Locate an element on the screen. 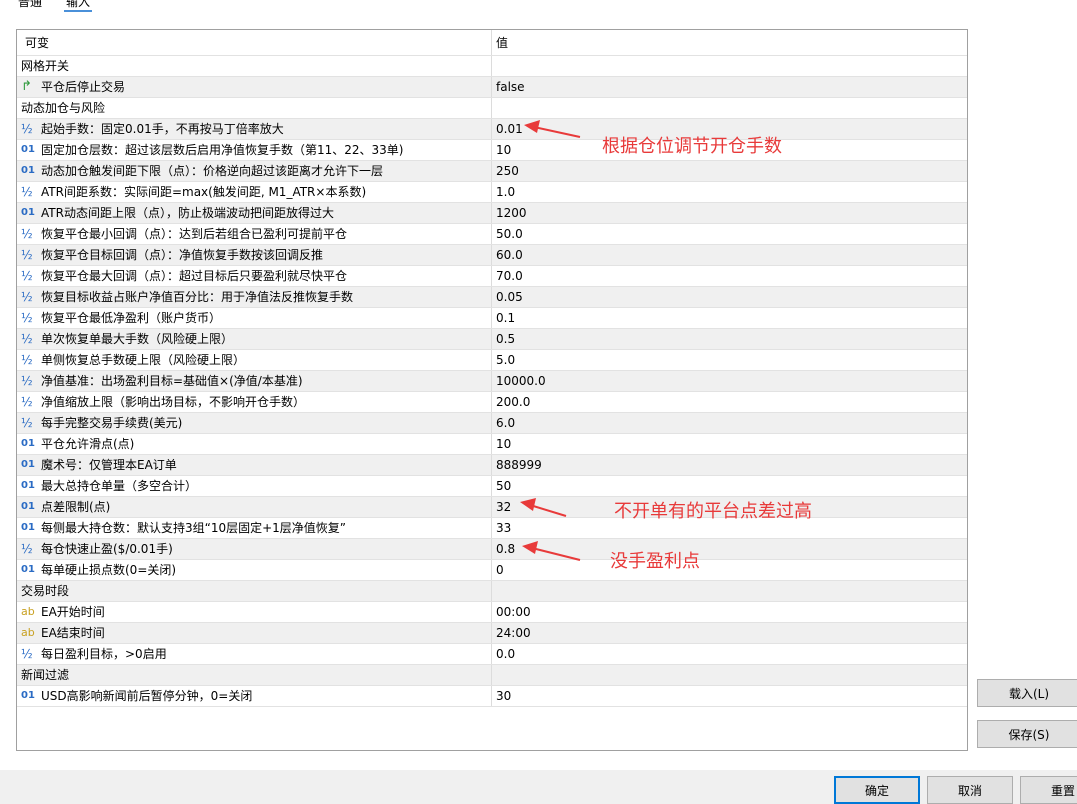 Image resolution: width=1077 pixels, height=804 pixels. row-label: 平仓允许滑点(点) is located at coordinates (88, 444).